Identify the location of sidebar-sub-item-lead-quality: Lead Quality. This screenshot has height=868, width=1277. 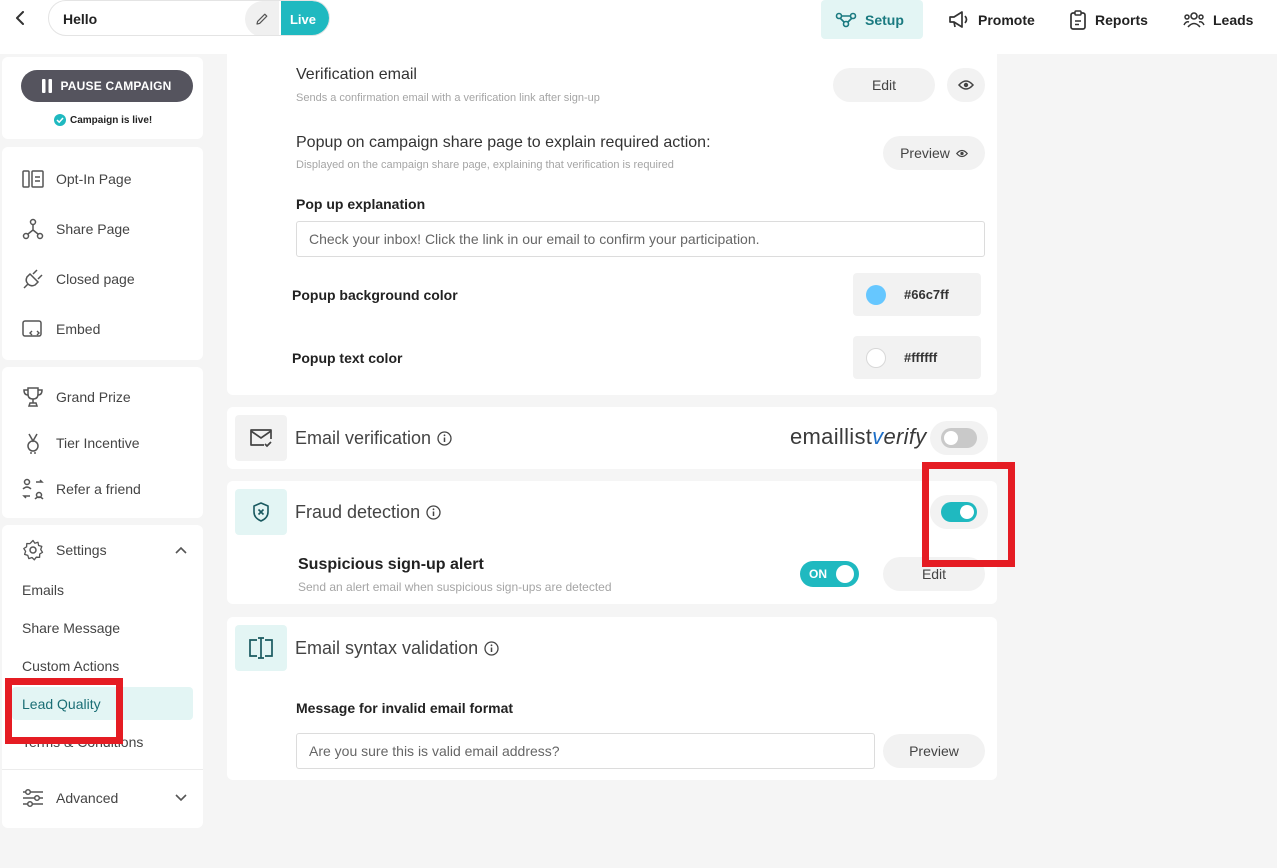
(61, 704).